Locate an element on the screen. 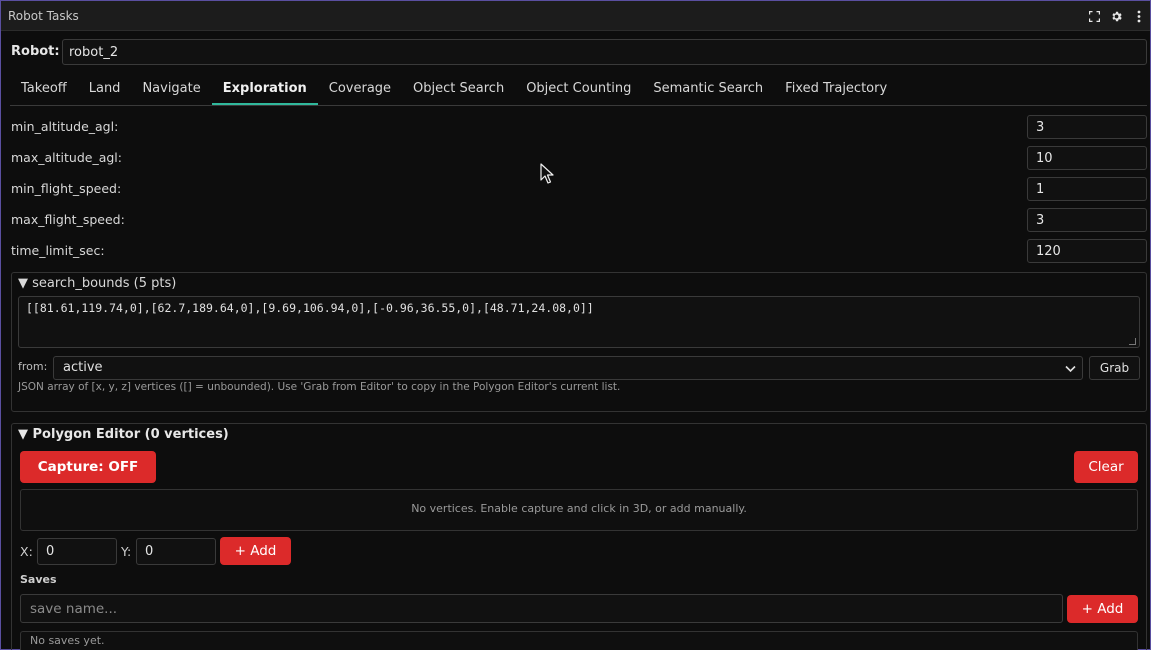 This screenshot has height=650, width=1151. from-label: from: is located at coordinates (33, 366).